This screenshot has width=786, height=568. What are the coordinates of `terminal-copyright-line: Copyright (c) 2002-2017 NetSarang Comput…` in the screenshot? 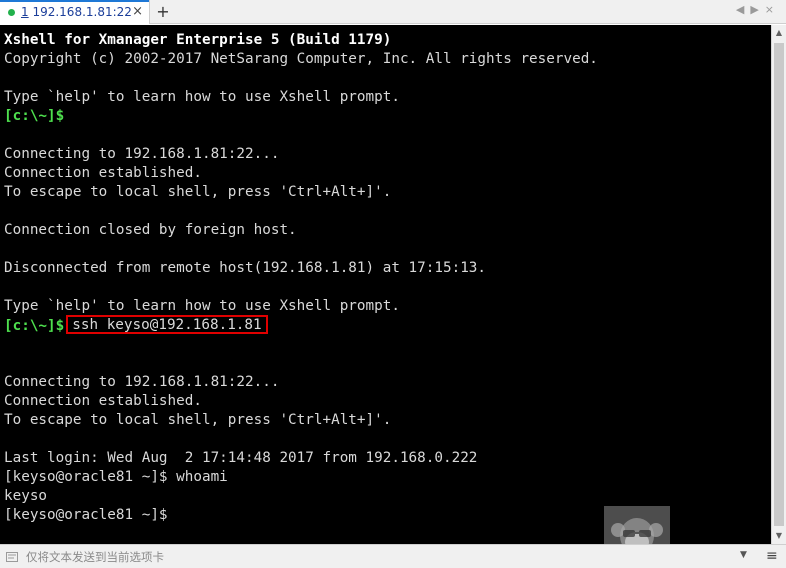 It's located at (301, 59).